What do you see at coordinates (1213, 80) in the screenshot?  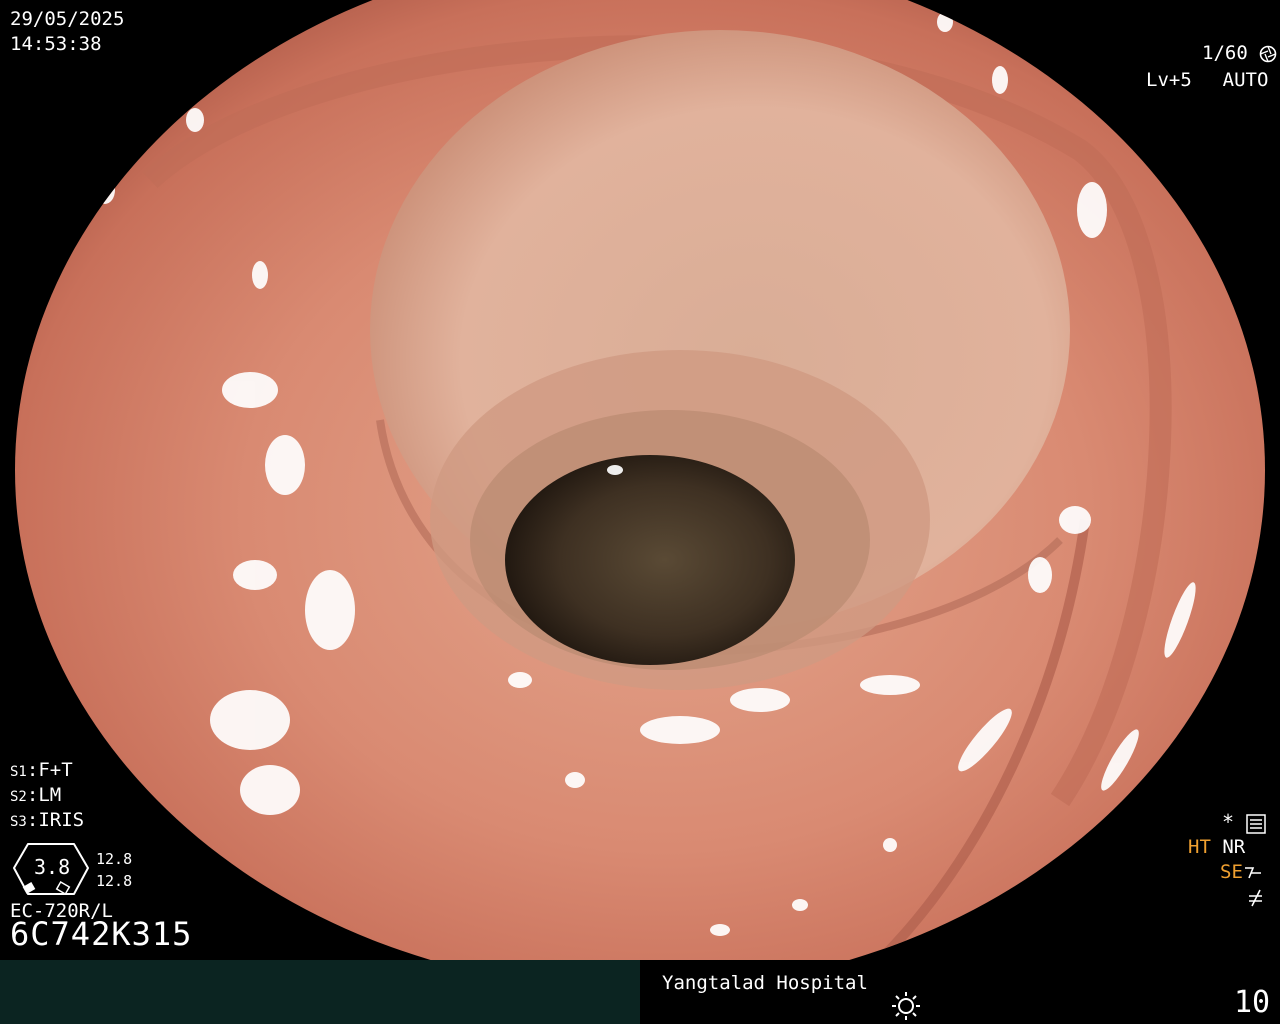 I see `level-readout: Lv+5 AUTO` at bounding box center [1213, 80].